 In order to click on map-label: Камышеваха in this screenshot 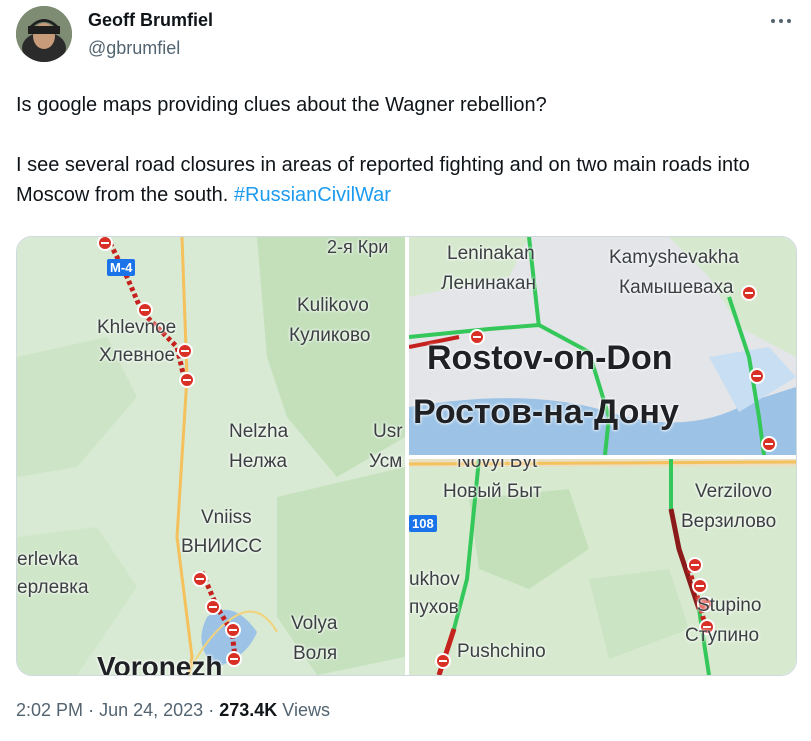, I will do `click(676, 287)`.